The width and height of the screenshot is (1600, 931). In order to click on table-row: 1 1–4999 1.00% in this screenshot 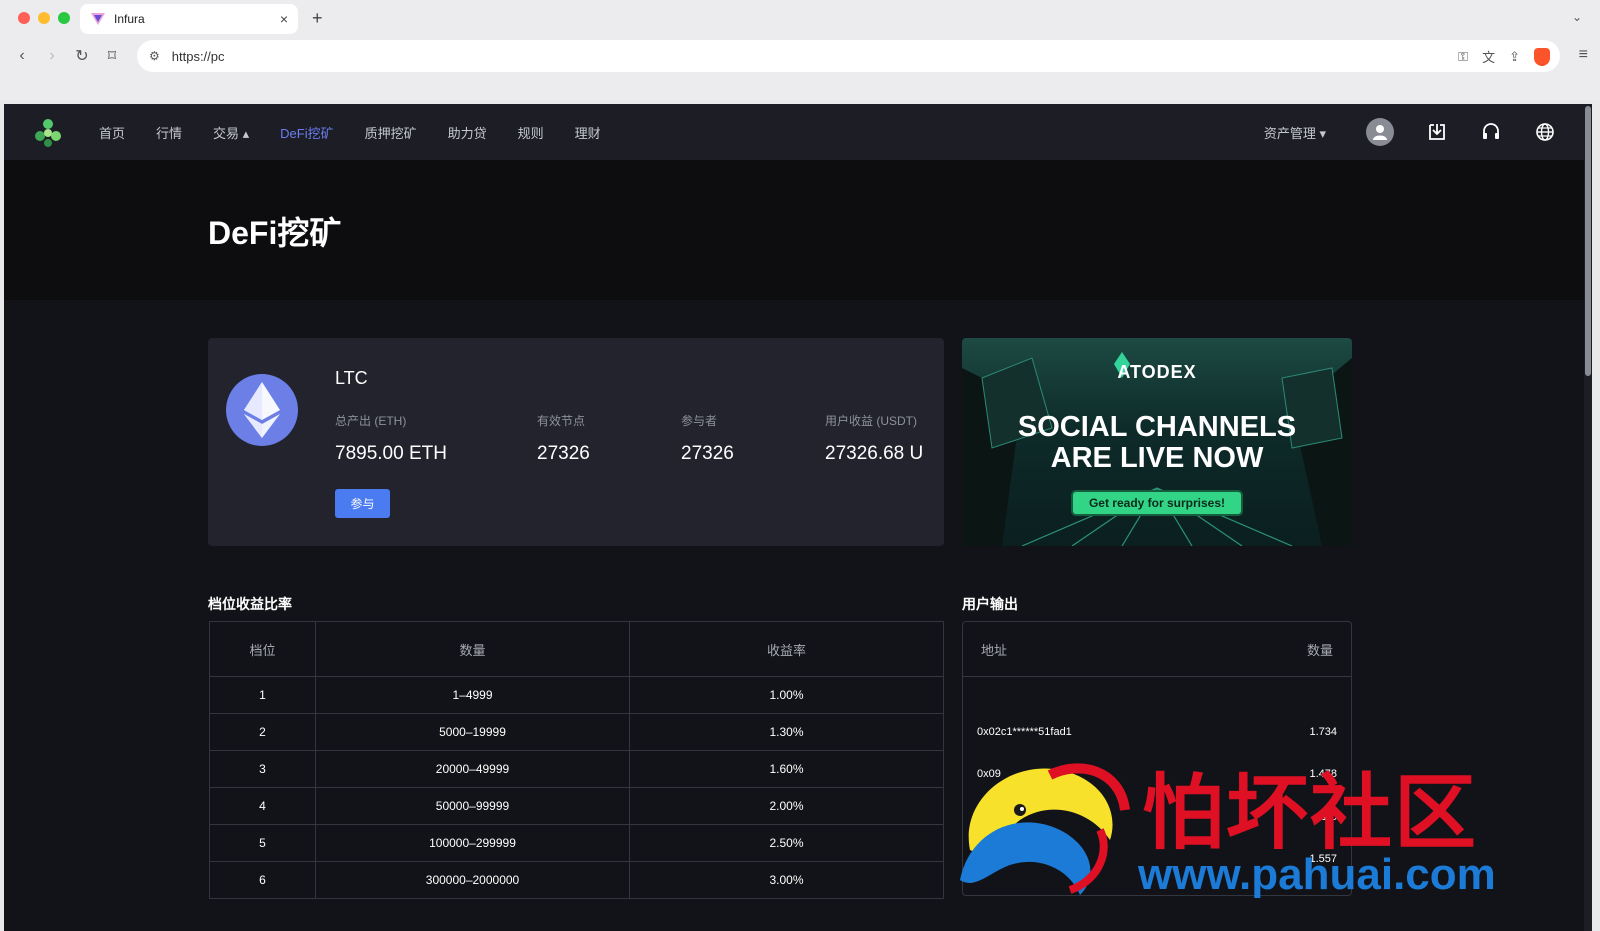, I will do `click(576, 695)`.